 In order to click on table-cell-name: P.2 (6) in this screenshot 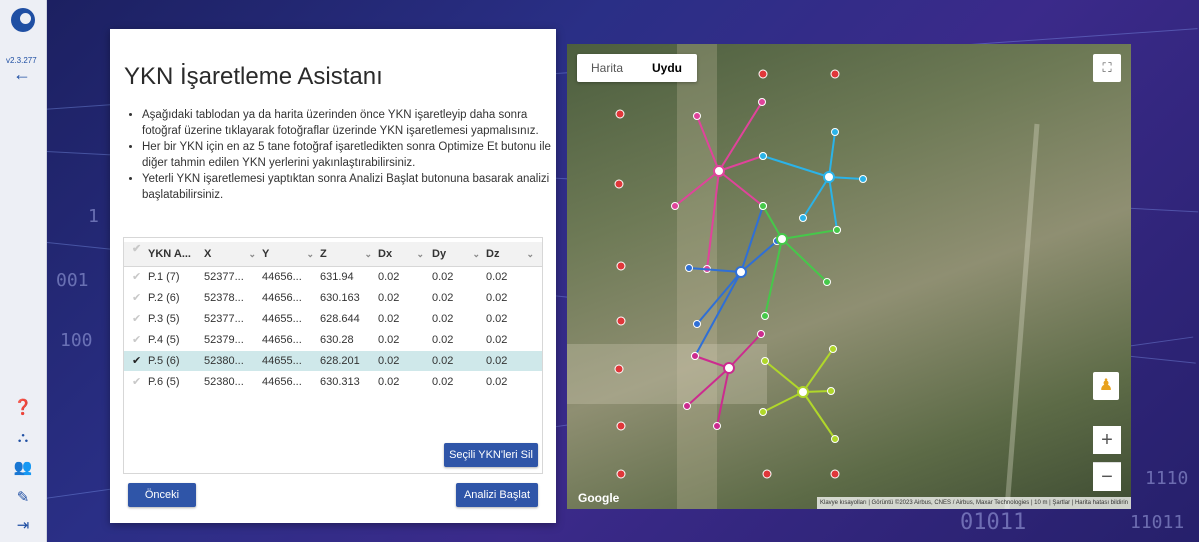, I will do `click(164, 298)`.